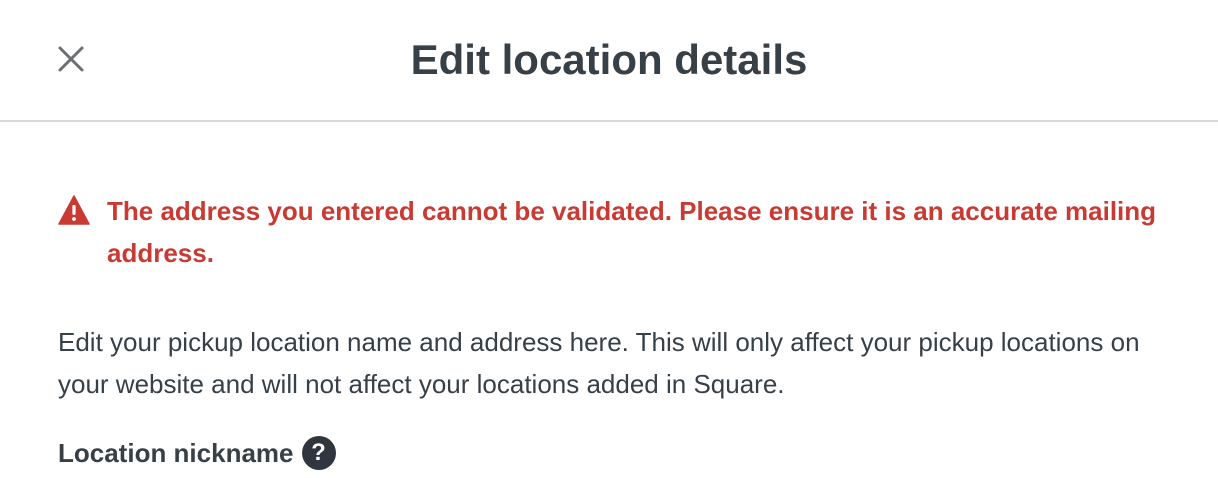  Describe the element at coordinates (74, 210) in the screenshot. I see `warning-icon` at that location.